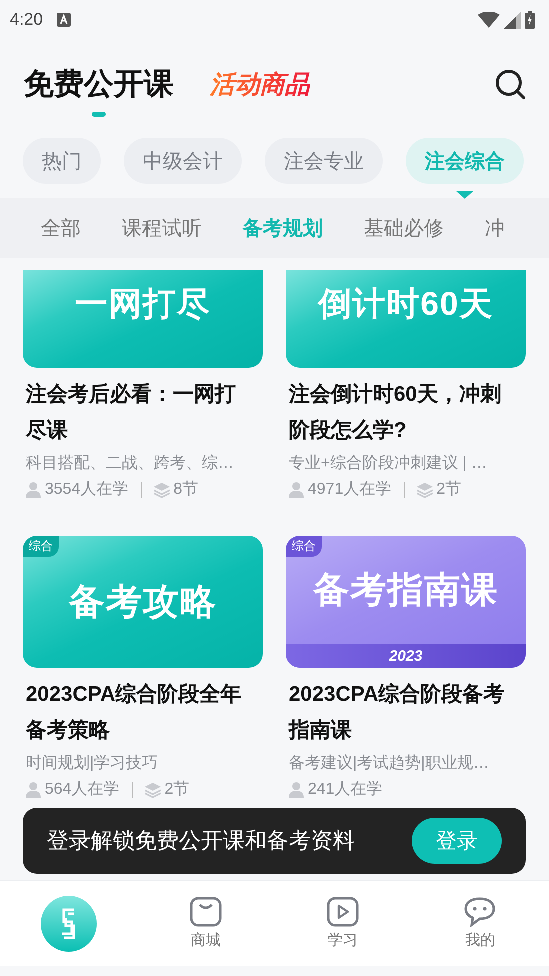  What do you see at coordinates (345, 790) in the screenshot?
I see `learner-count: 241人在学` at bounding box center [345, 790].